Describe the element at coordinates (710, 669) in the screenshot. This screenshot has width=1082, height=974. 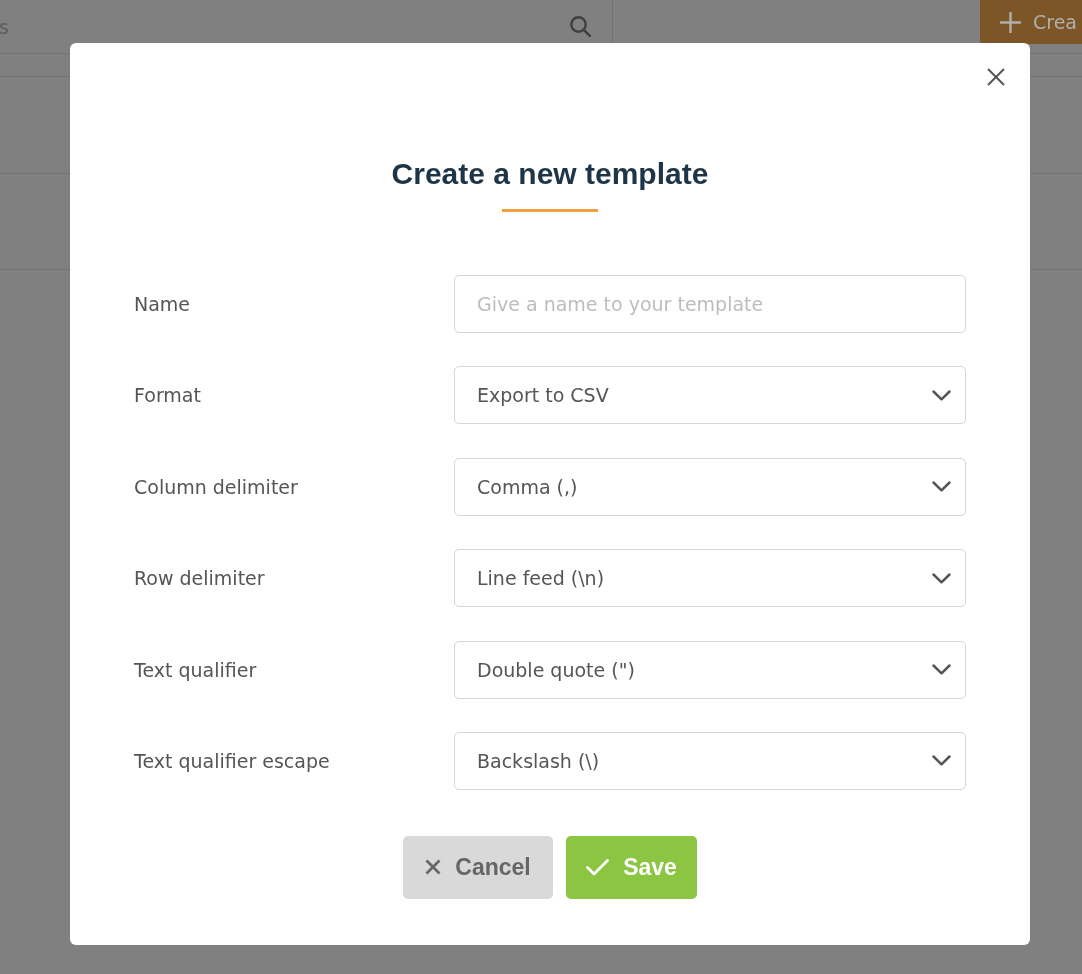
I see `select-dropdown: Double quote (")` at that location.